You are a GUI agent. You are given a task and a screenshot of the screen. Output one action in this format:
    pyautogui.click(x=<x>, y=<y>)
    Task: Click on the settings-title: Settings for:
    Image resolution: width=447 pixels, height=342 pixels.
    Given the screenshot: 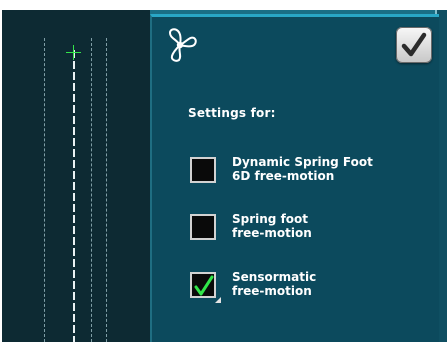 What is the action you would take?
    pyautogui.click(x=232, y=113)
    